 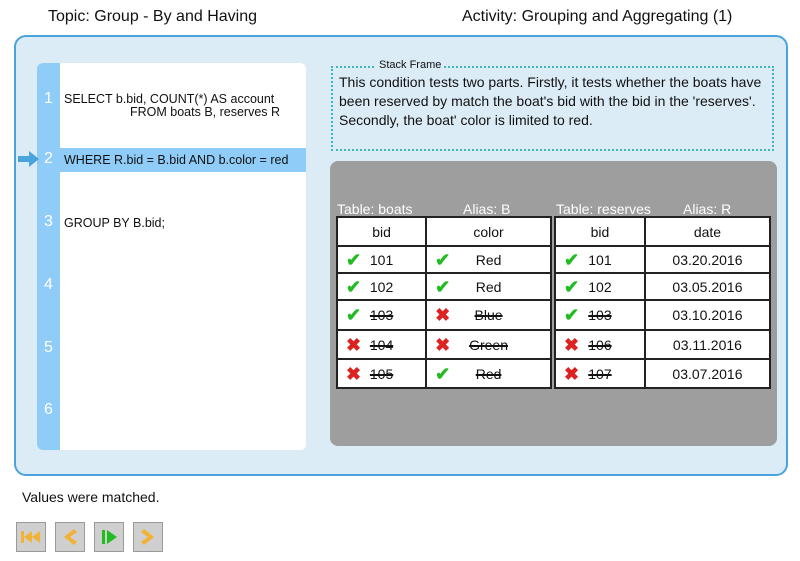 I want to click on table-cell: 03.05.2016, so click(x=707, y=286).